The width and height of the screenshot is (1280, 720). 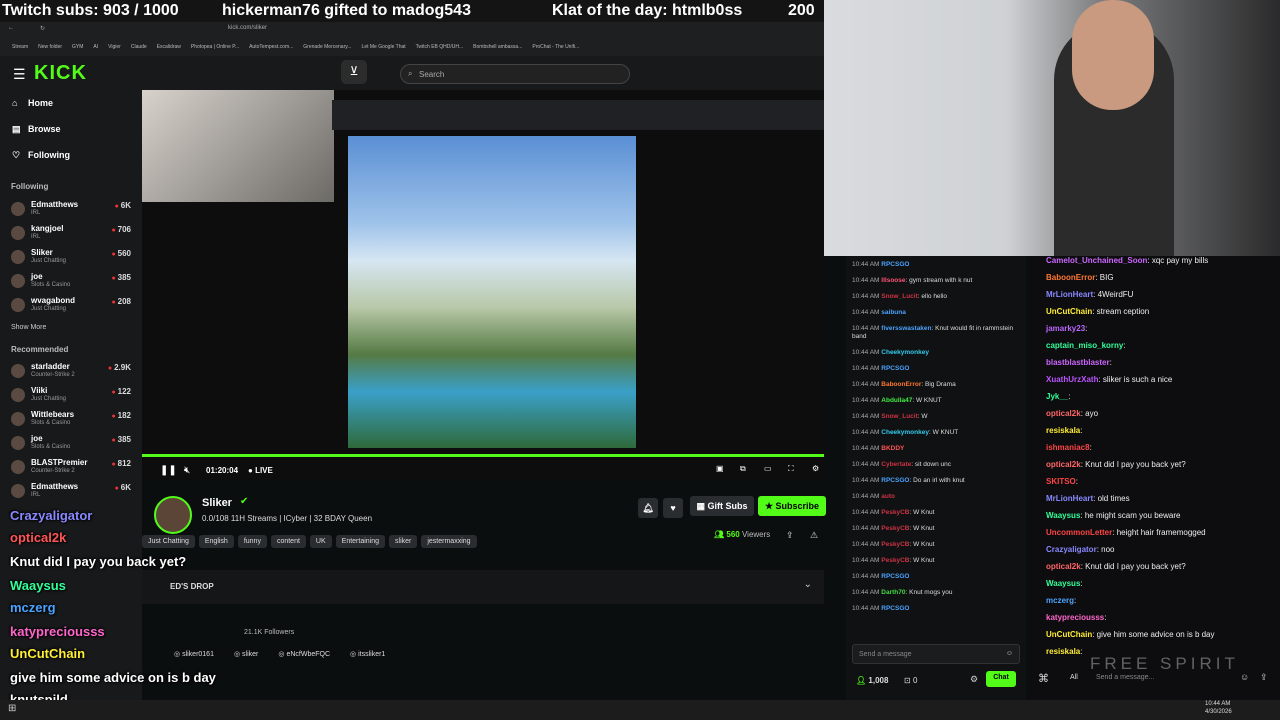 I want to click on chat-username: Abdulla47, so click(x=896, y=400).